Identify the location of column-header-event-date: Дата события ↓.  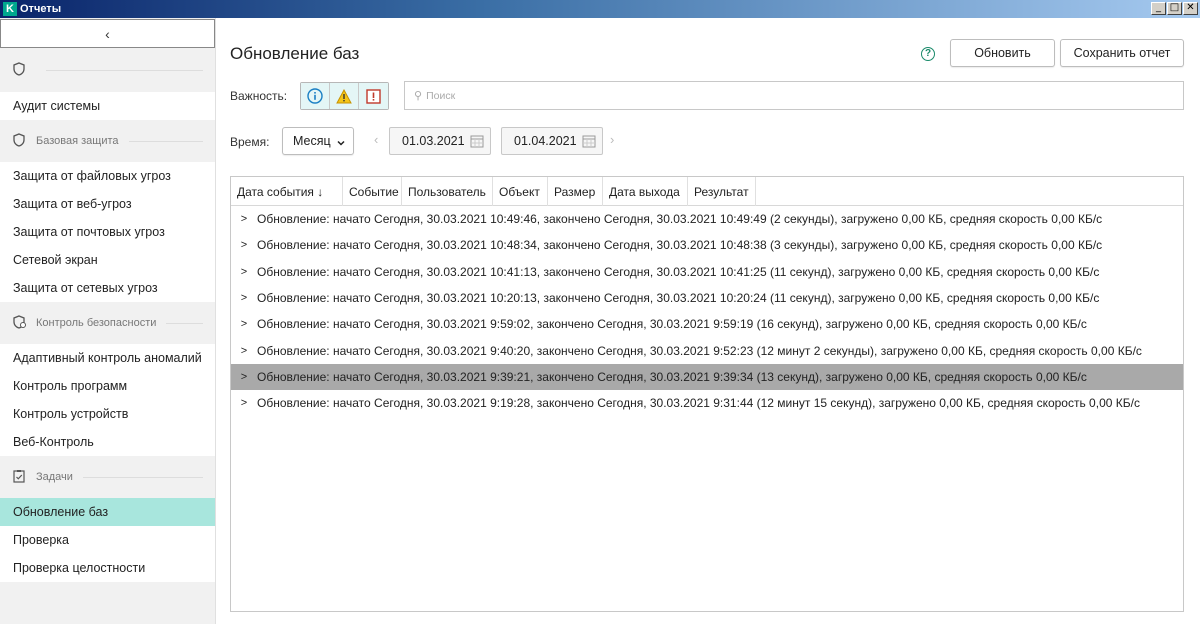
(287, 191).